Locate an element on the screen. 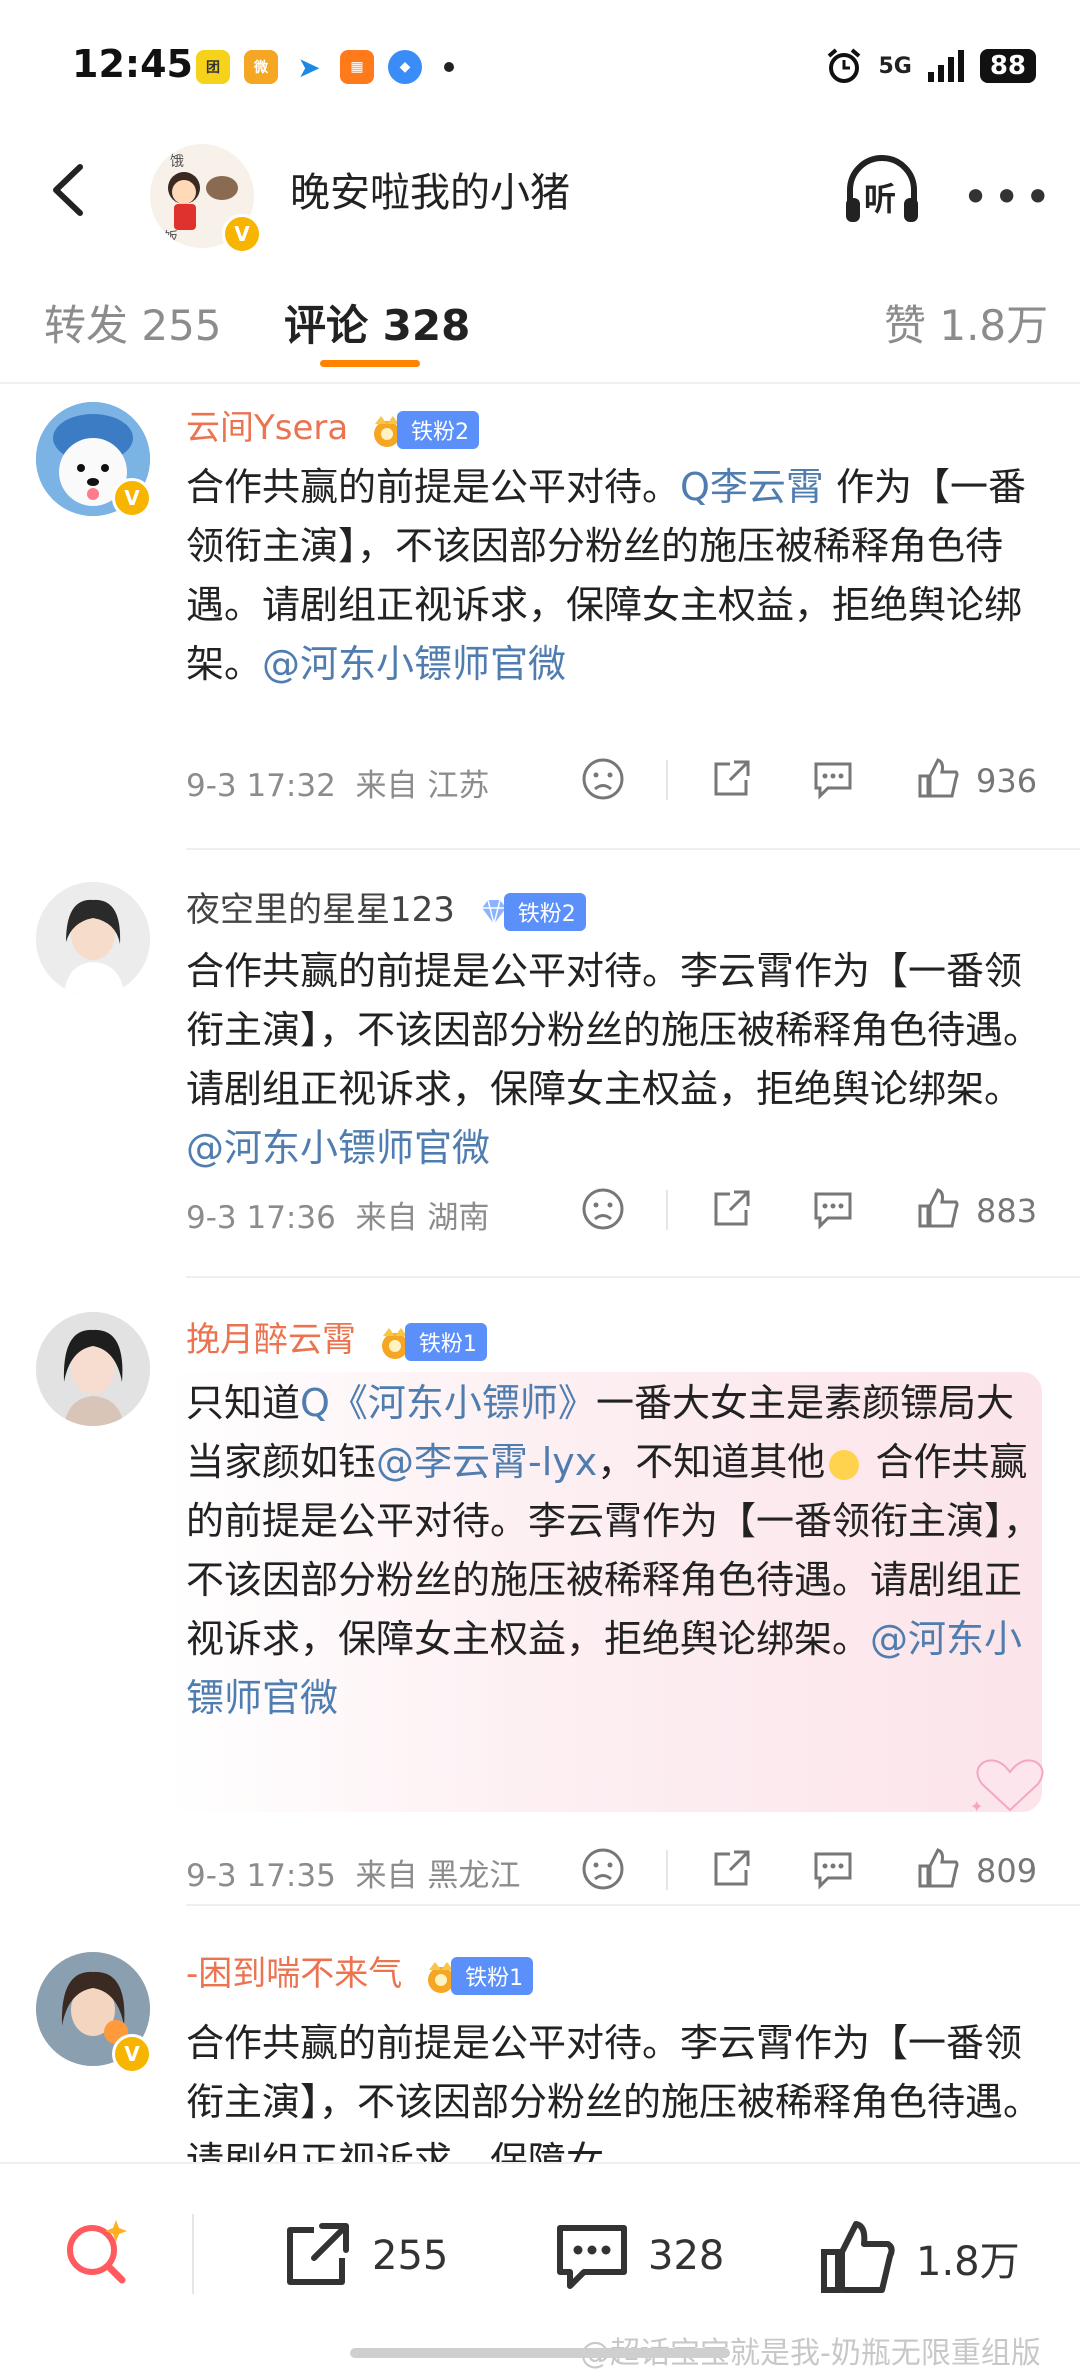  repost-icon is located at coordinates (318, 2254).